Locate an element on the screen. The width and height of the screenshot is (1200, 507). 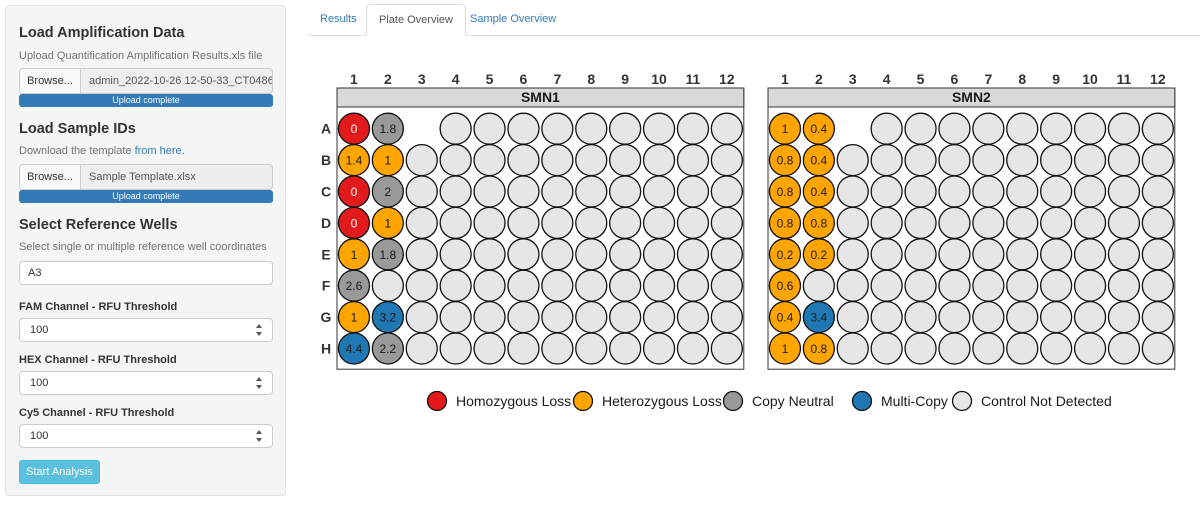
well-SMN2-H8 is located at coordinates (1022, 348).